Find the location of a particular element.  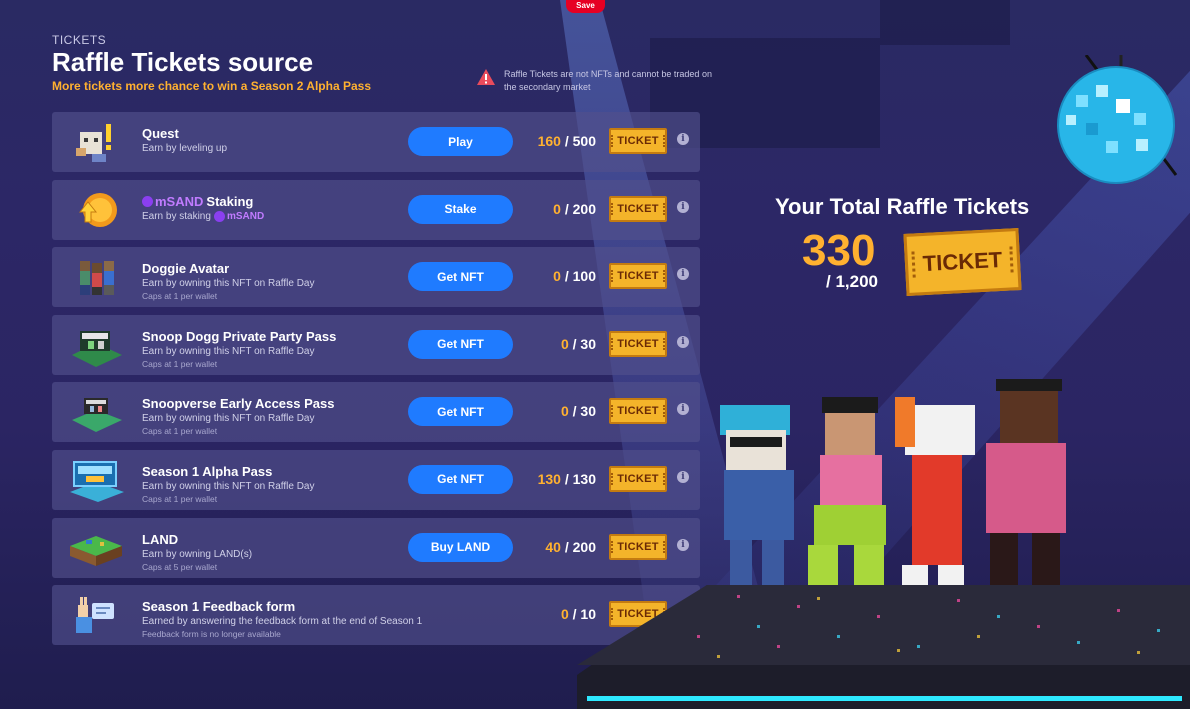

source-title: Doggie Avatar is located at coordinates (186, 269).